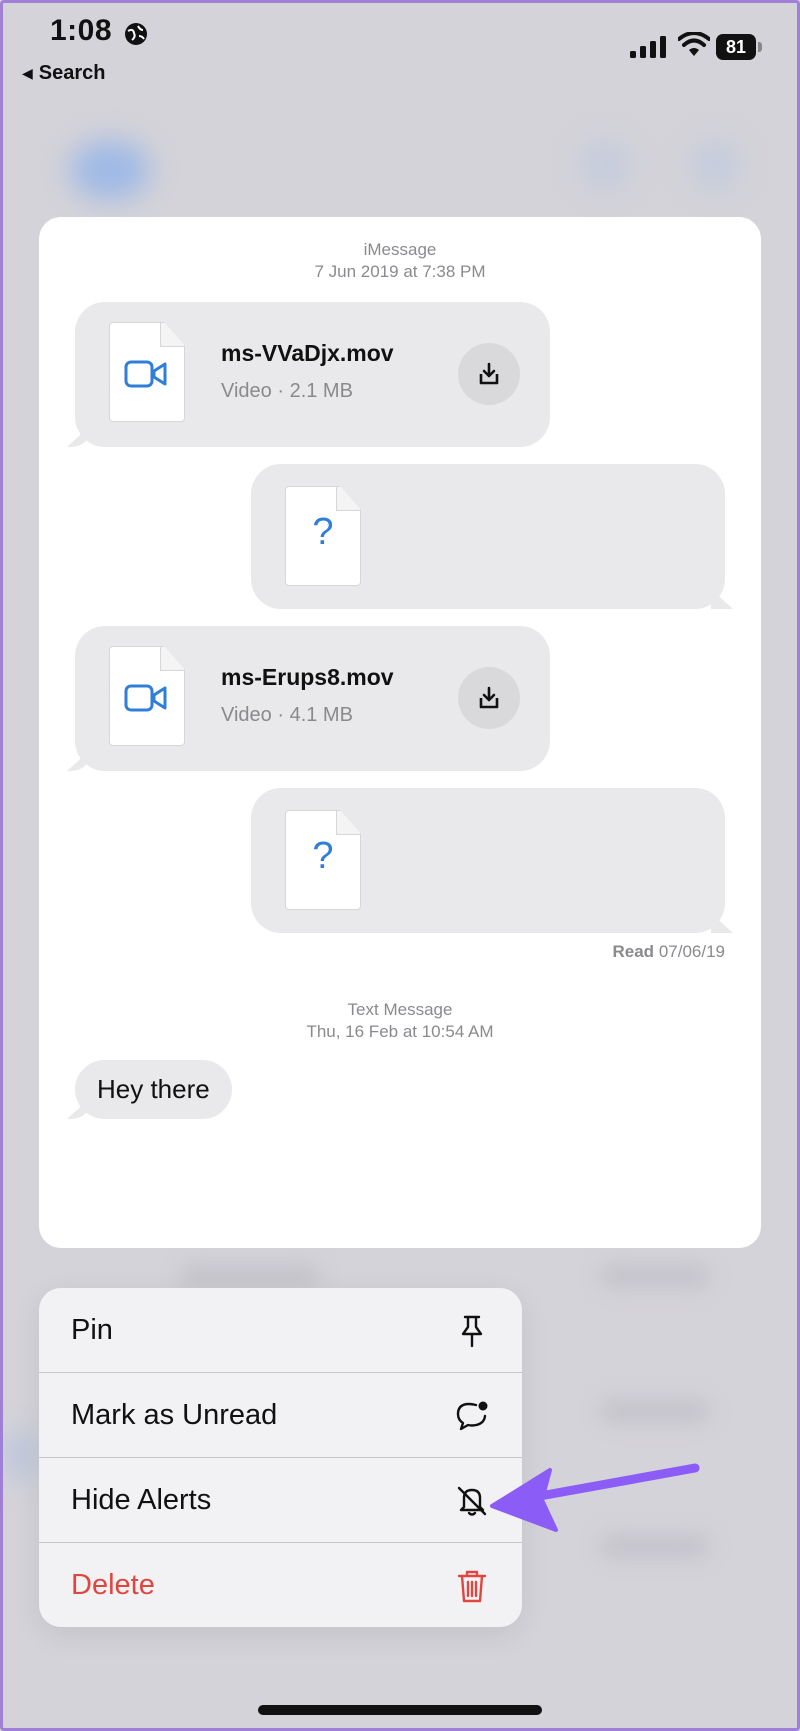  What do you see at coordinates (760, 47) in the screenshot?
I see `battery-tip` at bounding box center [760, 47].